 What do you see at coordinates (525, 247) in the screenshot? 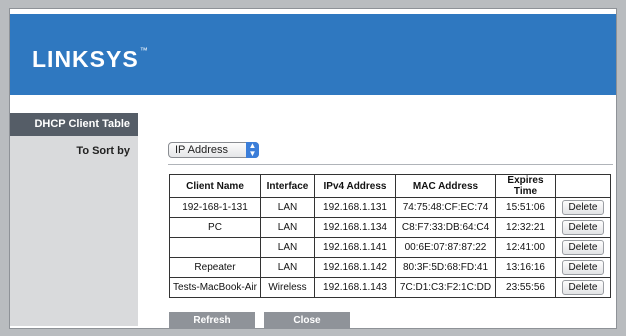
I see `cell-expires: 12:41:00` at bounding box center [525, 247].